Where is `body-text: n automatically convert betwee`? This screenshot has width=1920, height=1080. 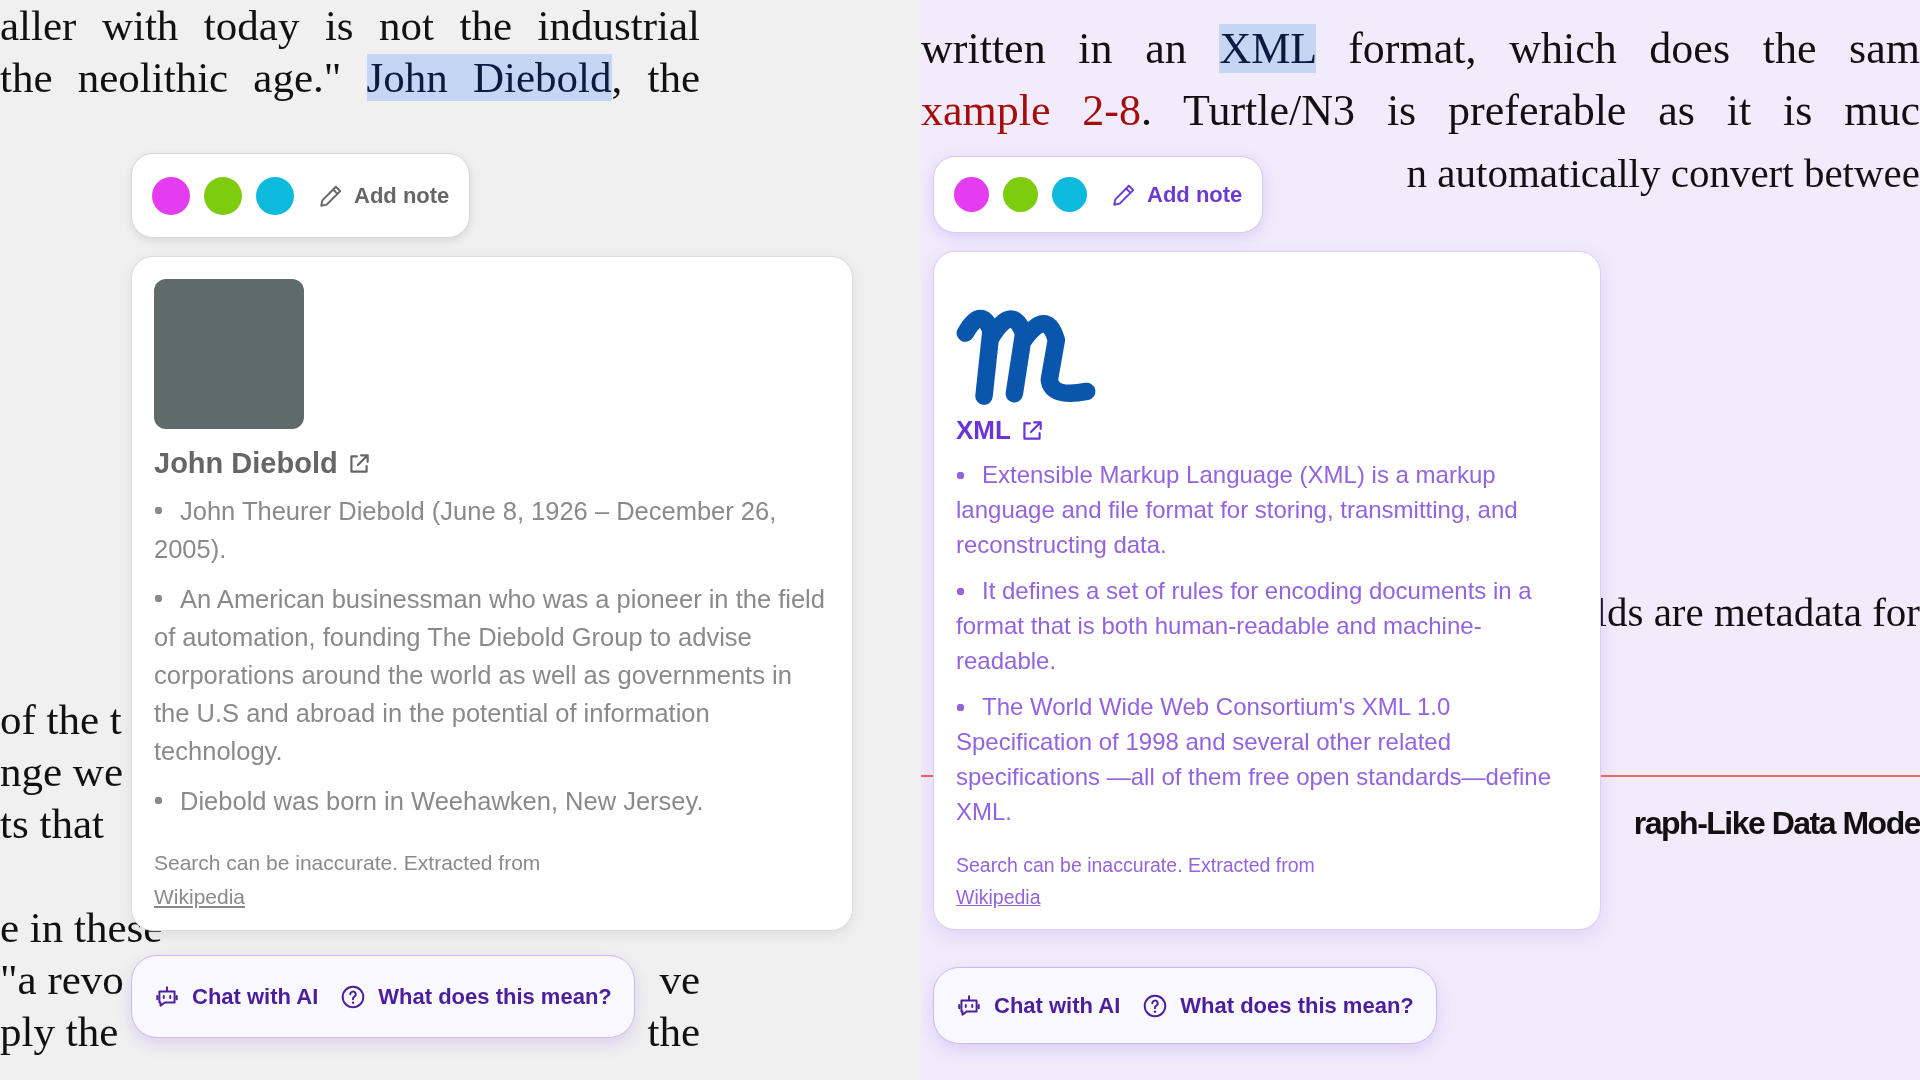 body-text: n automatically convert betwee is located at coordinates (1663, 173).